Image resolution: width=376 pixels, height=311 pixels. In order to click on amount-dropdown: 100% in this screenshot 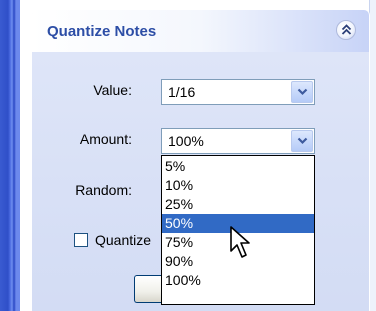, I will do `click(238, 141)`.